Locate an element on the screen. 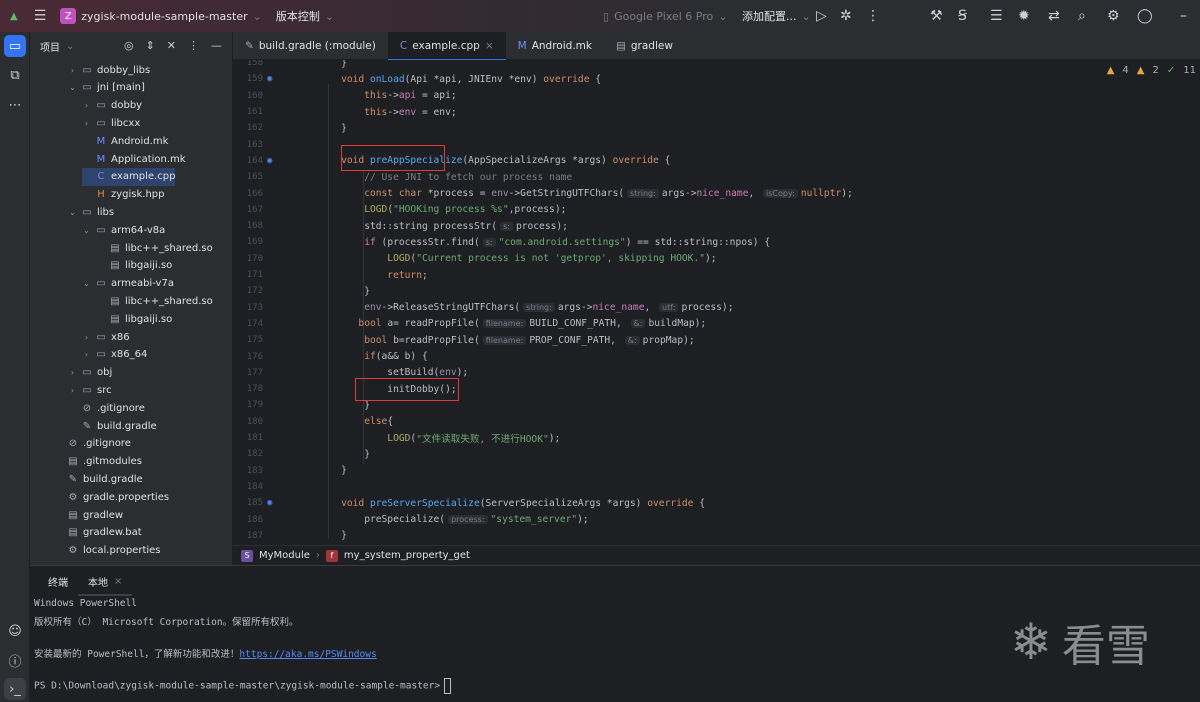 The height and width of the screenshot is (702, 1200). hamburger-menu-icon: ☰ is located at coordinates (40, 16).